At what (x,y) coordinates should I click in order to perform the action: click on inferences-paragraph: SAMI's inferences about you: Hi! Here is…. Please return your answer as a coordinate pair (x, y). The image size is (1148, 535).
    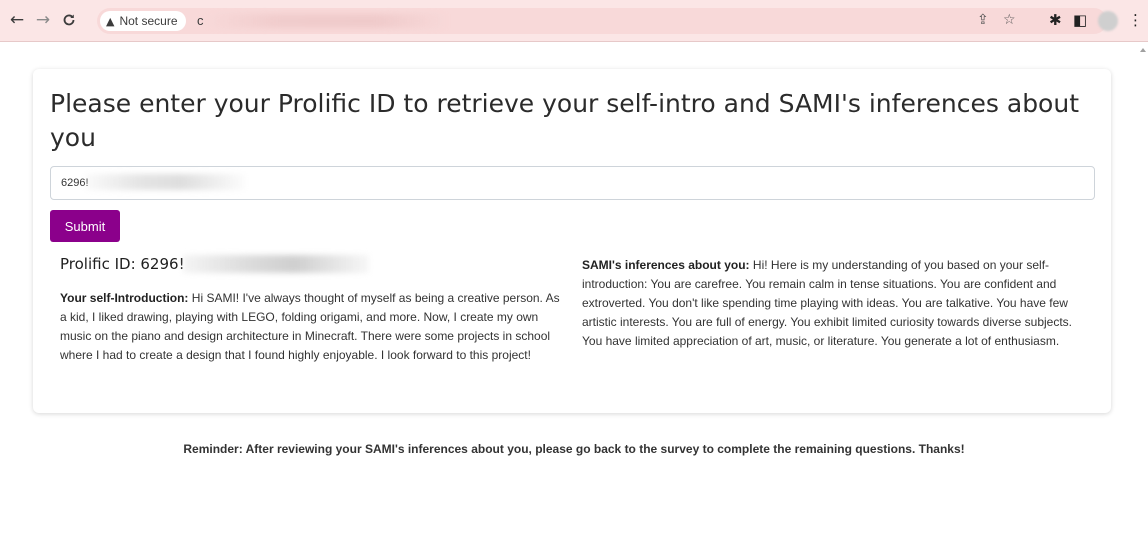
    Looking at the image, I should click on (829, 303).